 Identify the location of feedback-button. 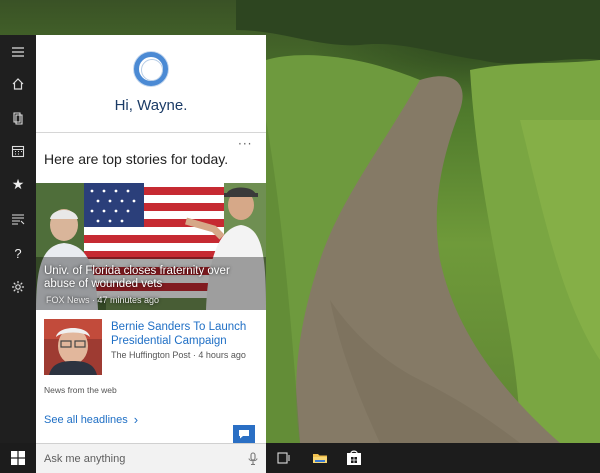
(244, 434).